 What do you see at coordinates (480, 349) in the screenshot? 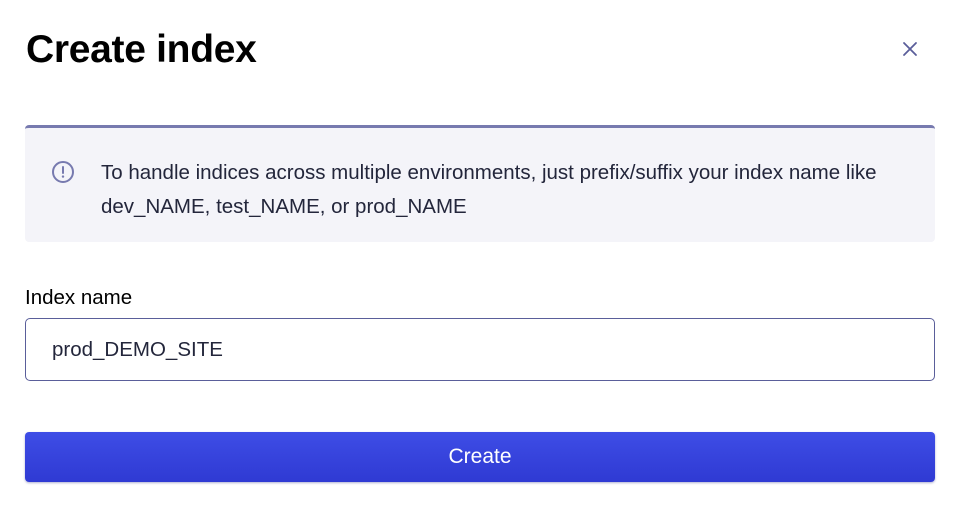
I see `index-name-input` at bounding box center [480, 349].